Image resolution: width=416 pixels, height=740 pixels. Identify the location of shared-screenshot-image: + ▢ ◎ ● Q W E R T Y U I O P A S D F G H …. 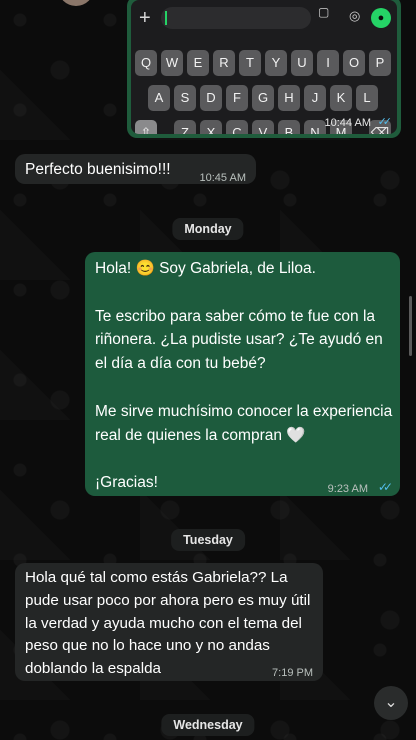
(264, 67).